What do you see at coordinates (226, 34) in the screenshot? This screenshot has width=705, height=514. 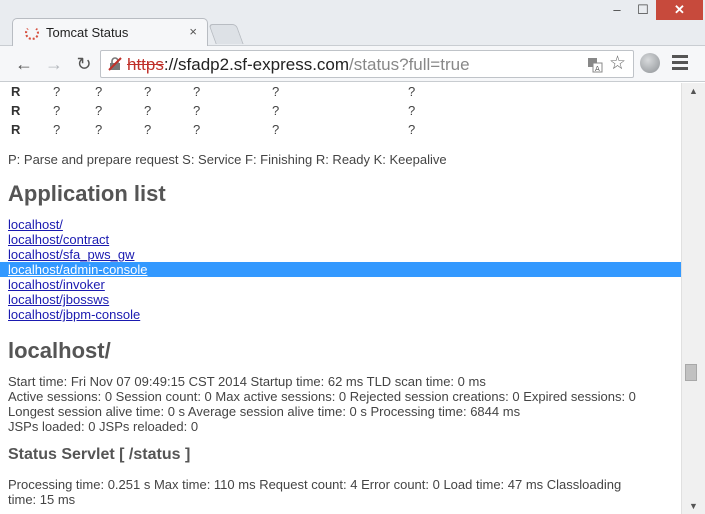 I see `new-tab-button` at bounding box center [226, 34].